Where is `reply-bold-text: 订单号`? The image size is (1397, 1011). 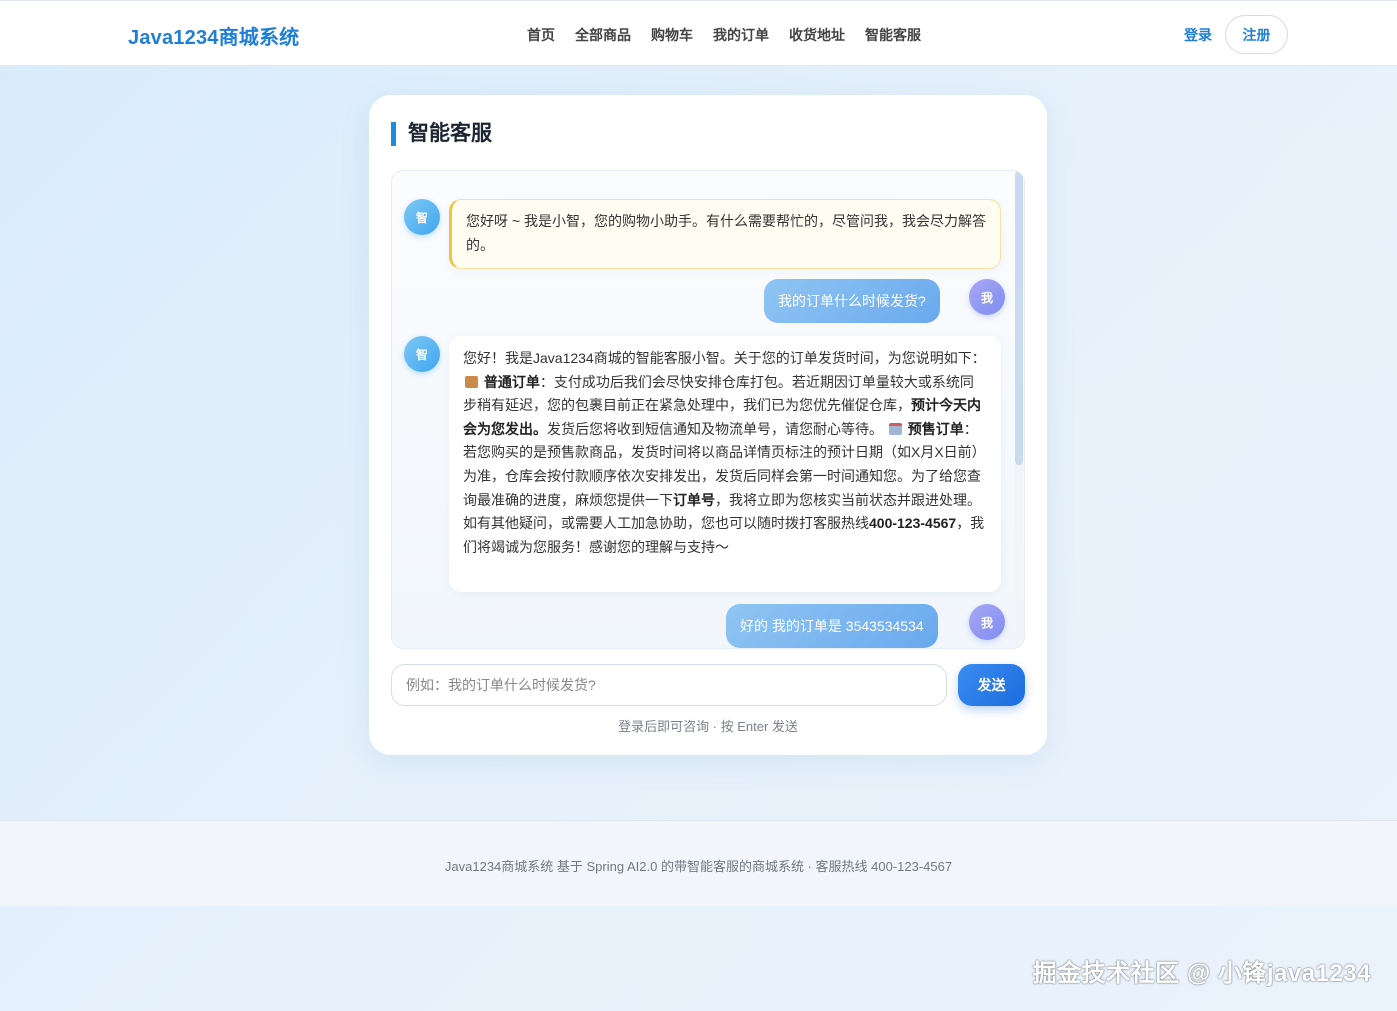
reply-bold-text: 订单号 is located at coordinates (694, 499).